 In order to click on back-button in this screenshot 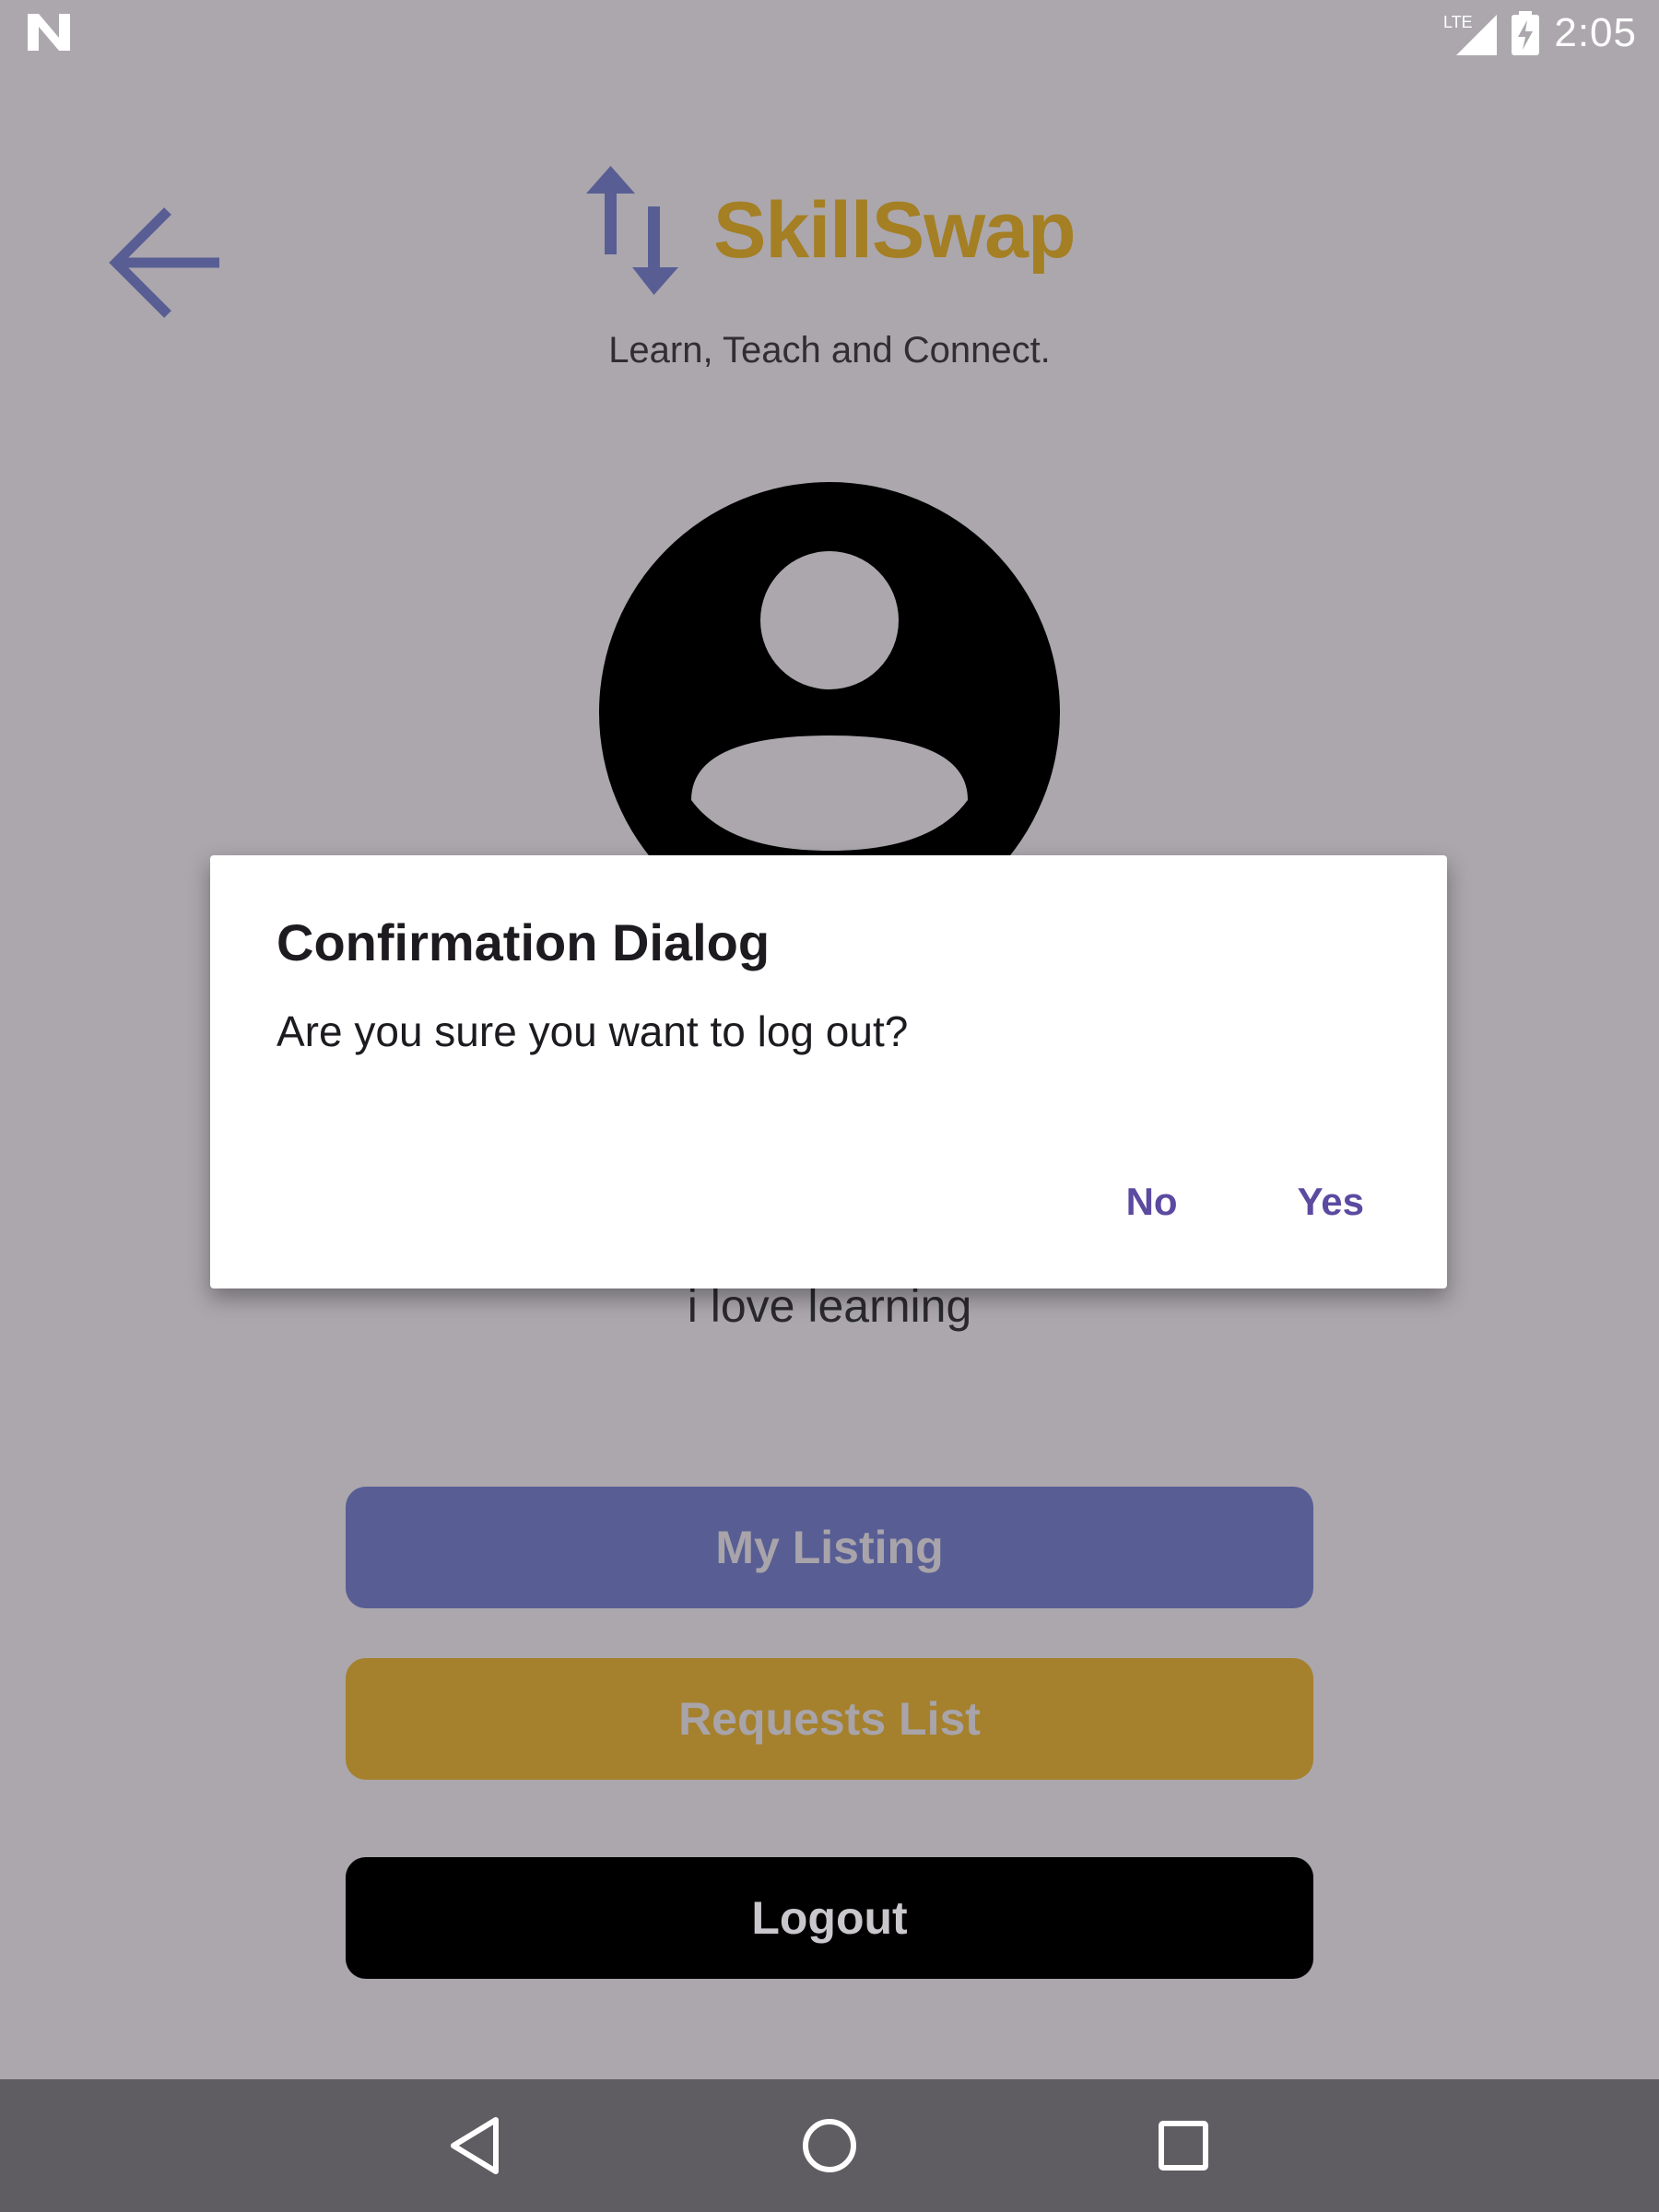, I will do `click(165, 262)`.